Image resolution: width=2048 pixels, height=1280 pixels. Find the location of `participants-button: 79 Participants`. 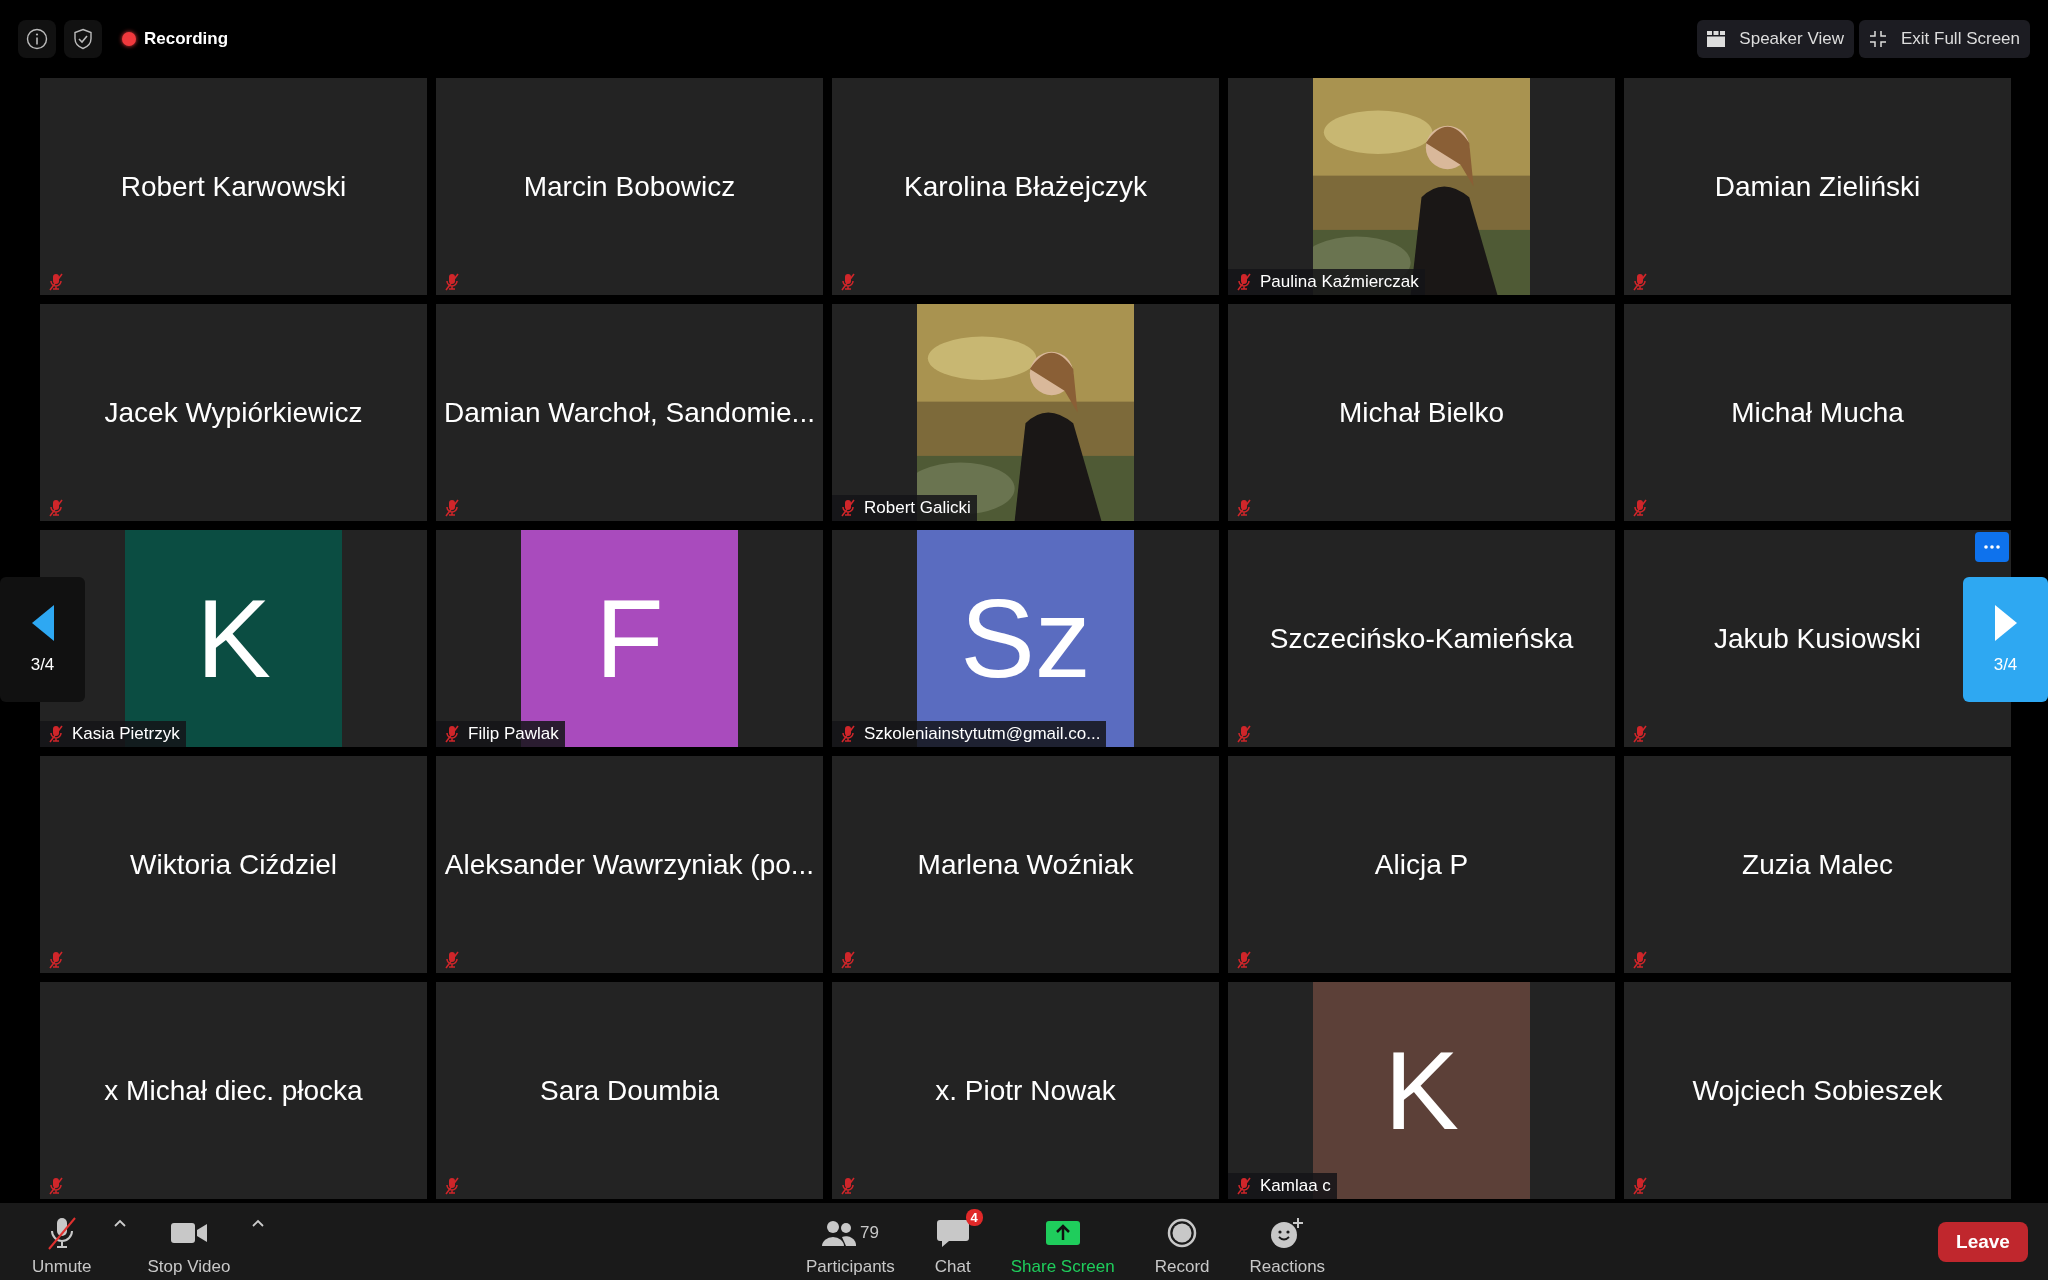

participants-button: 79 Participants is located at coordinates (850, 1241).